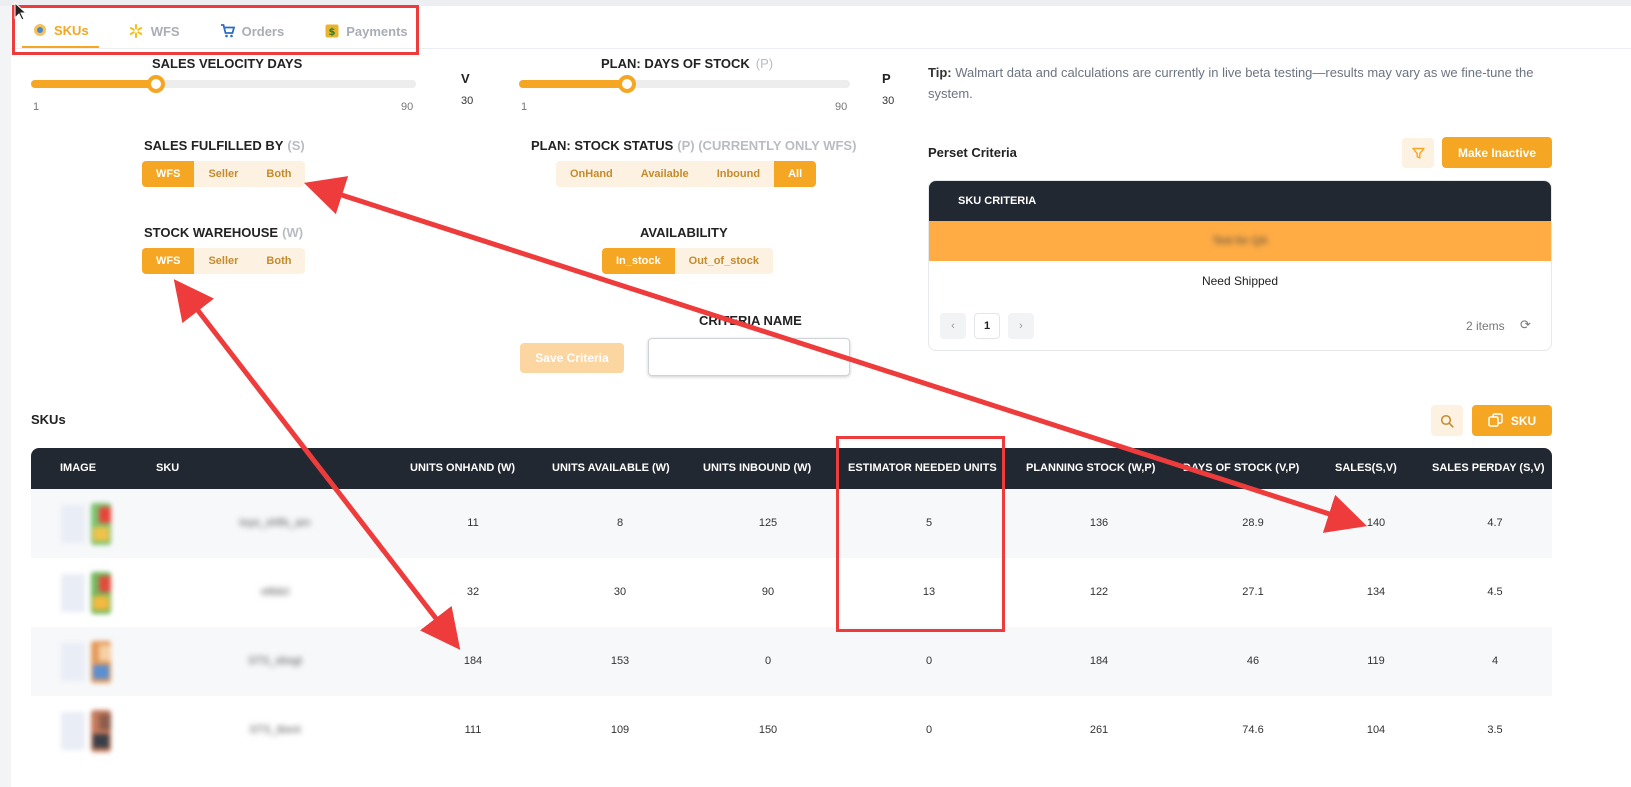  I want to click on availability-toggle: In_stock Out_of_stock, so click(687, 261).